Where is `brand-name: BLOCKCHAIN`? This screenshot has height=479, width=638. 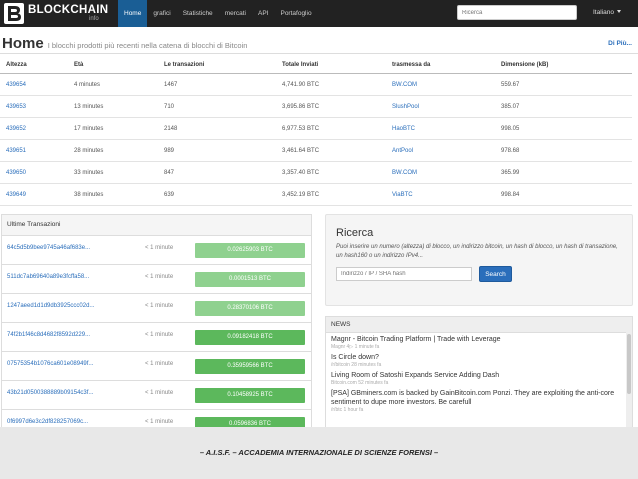
brand-name: BLOCKCHAIN is located at coordinates (68, 10).